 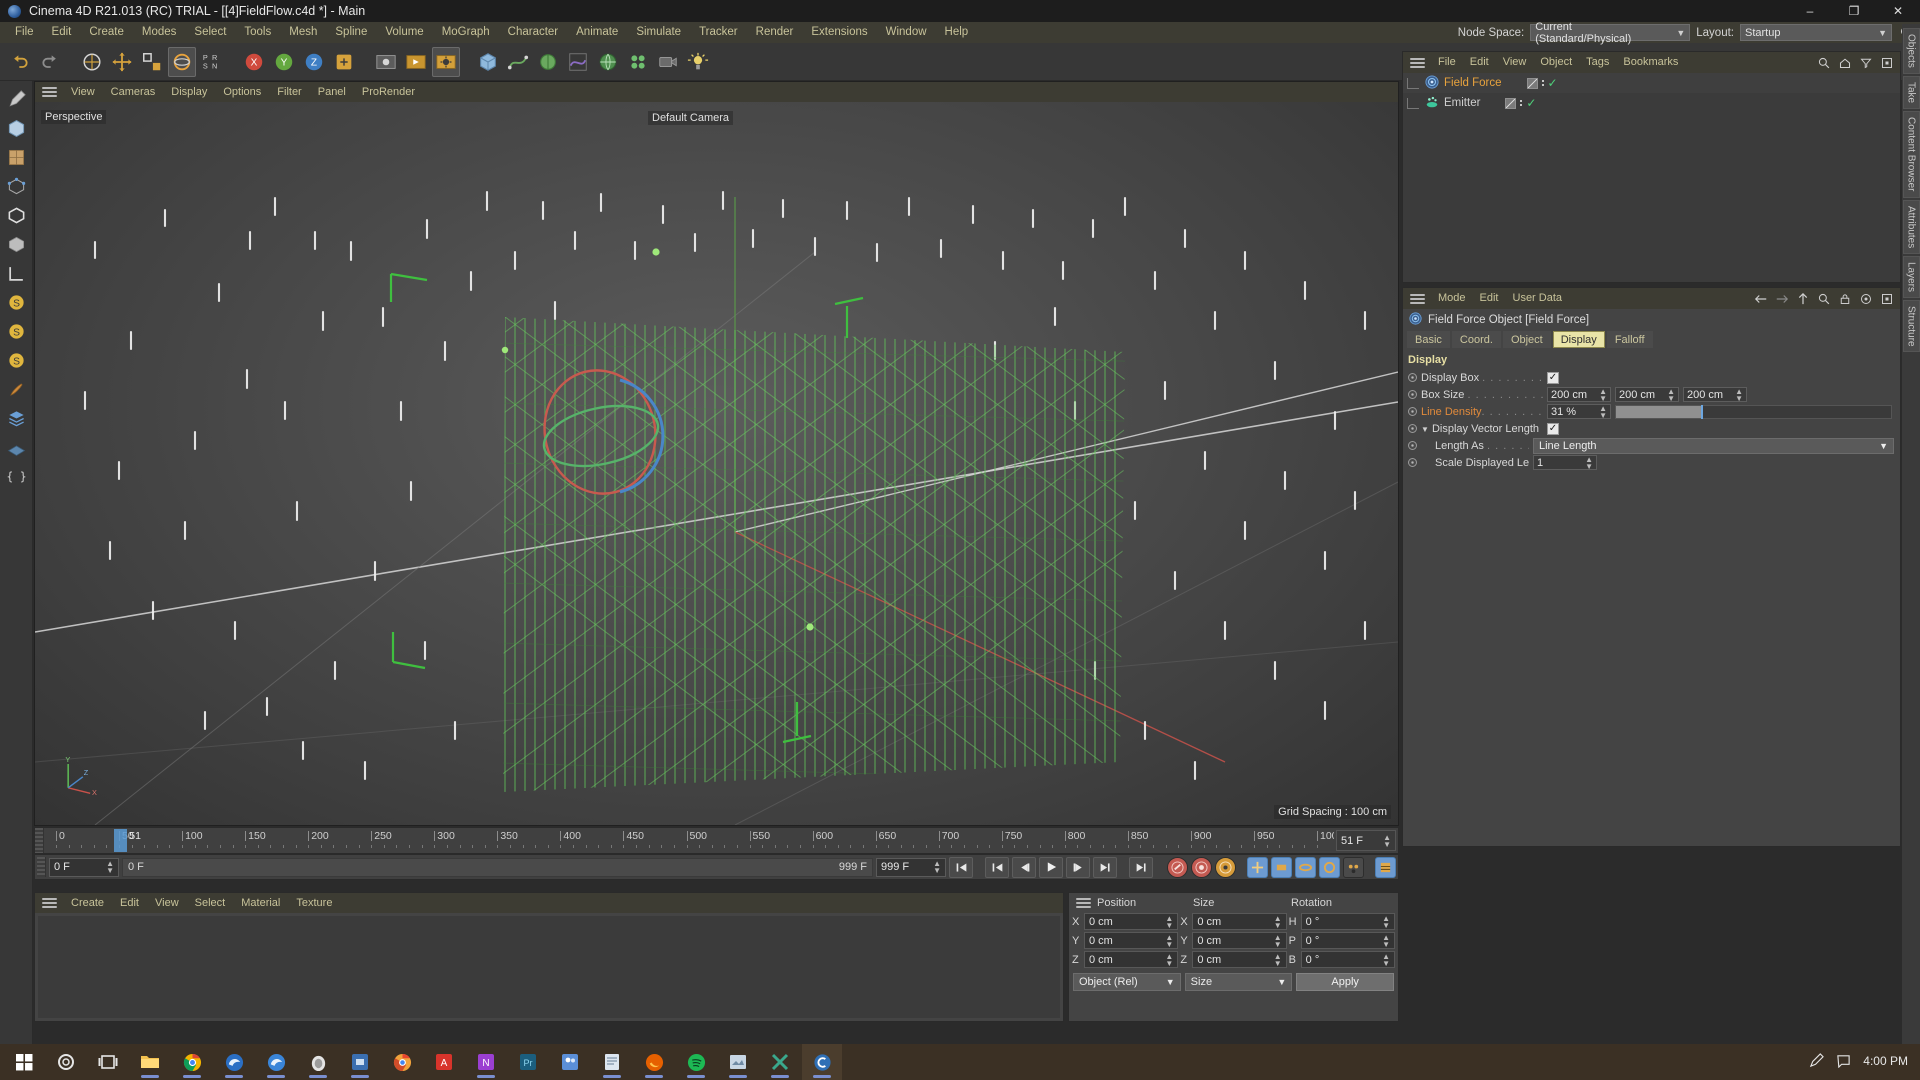 I want to click on next-frame-button, so click(x=1078, y=867).